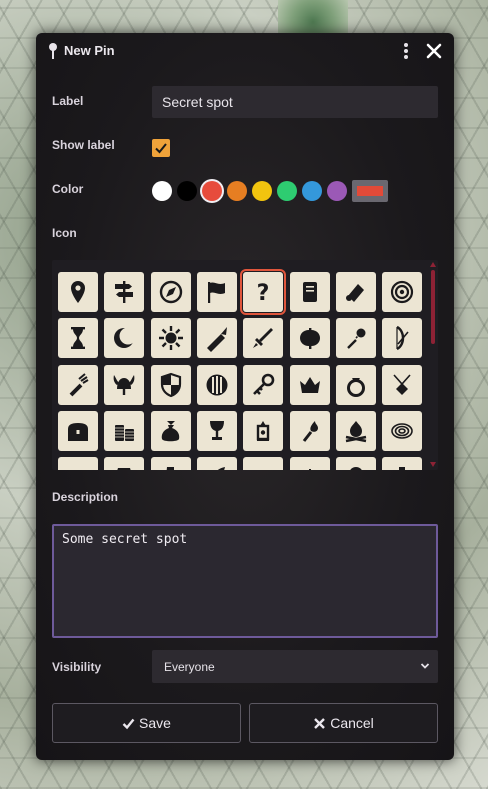  What do you see at coordinates (295, 102) in the screenshot?
I see `label-input` at bounding box center [295, 102].